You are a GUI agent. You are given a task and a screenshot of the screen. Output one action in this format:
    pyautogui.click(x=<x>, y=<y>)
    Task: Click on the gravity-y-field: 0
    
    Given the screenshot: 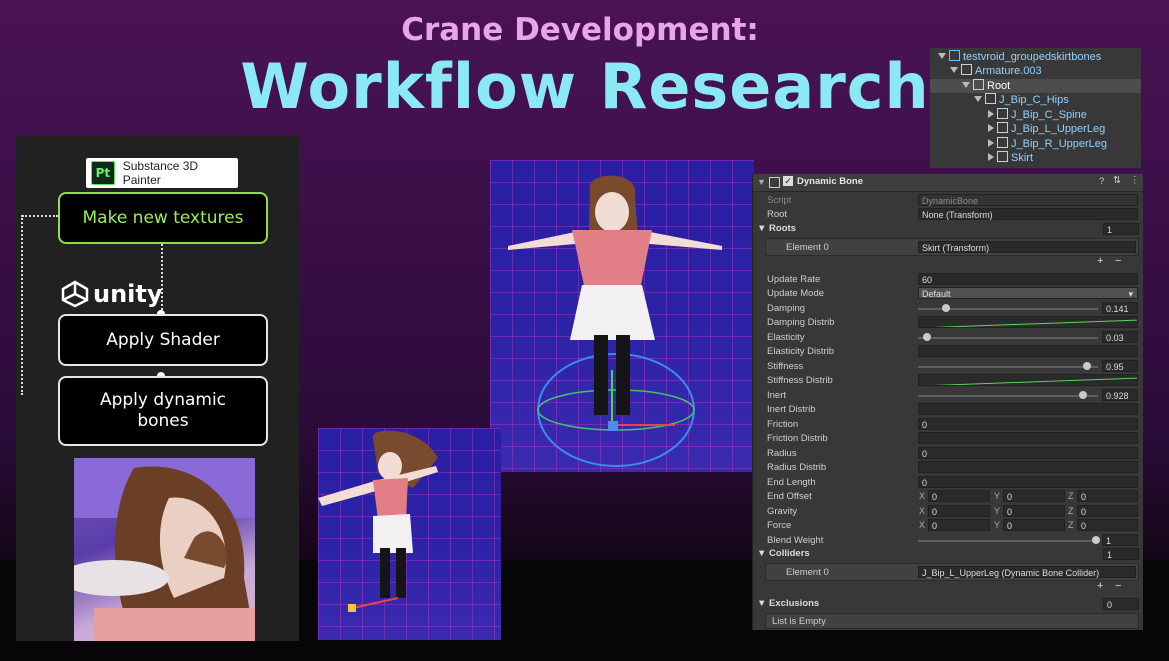 What is the action you would take?
    pyautogui.click(x=1034, y=511)
    